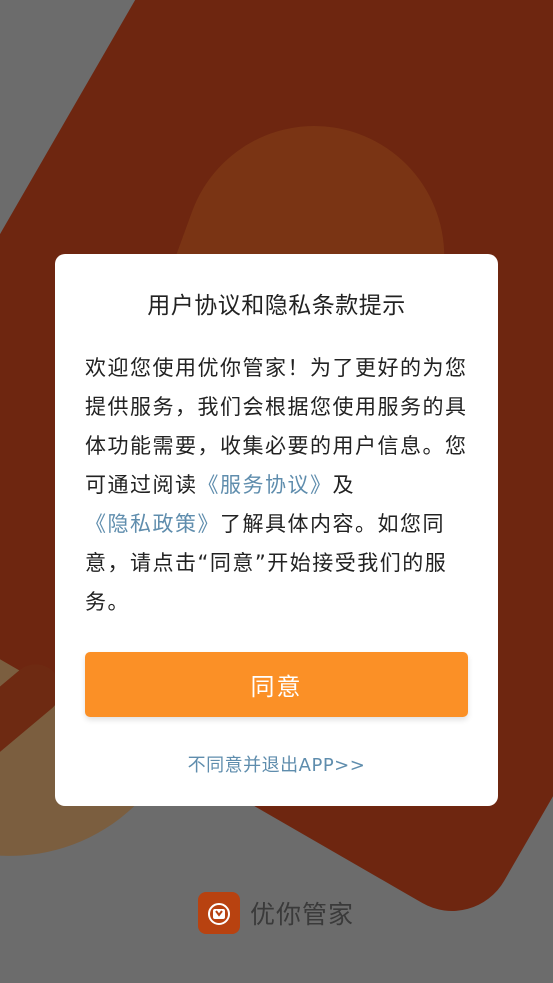 The height and width of the screenshot is (983, 553). I want to click on dialog-title: 用户协议和隐私条款提示, so click(276, 306).